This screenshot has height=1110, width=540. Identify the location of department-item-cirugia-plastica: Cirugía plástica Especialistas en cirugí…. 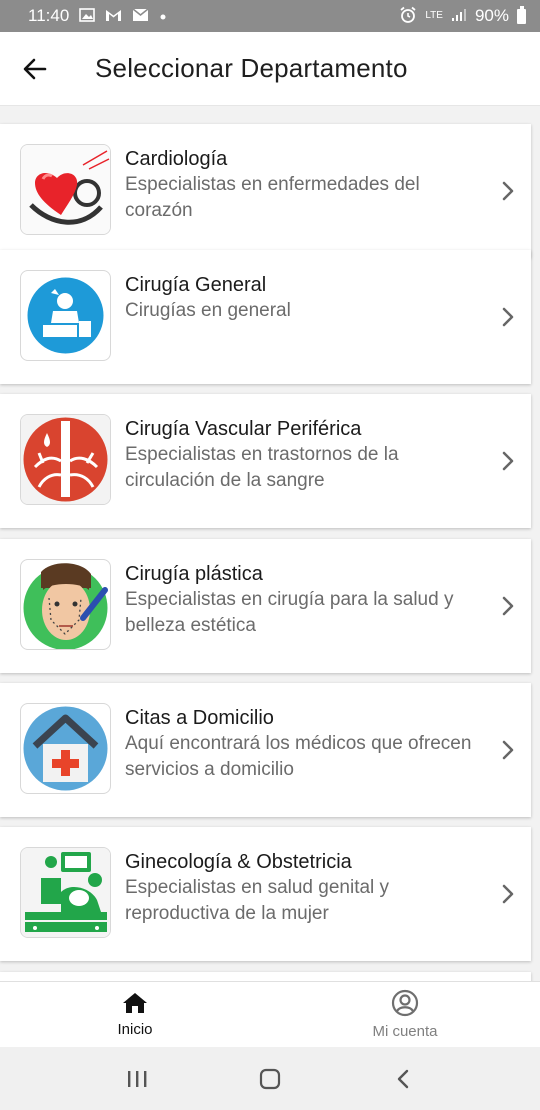
(265, 606).